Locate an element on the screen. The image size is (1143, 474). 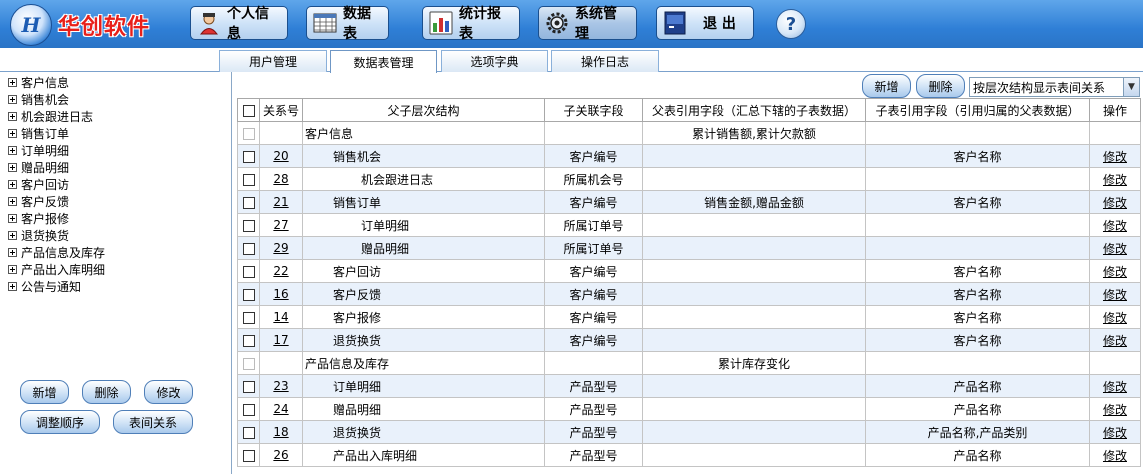
table-relations-button: 表间关系 is located at coordinates (153, 422).